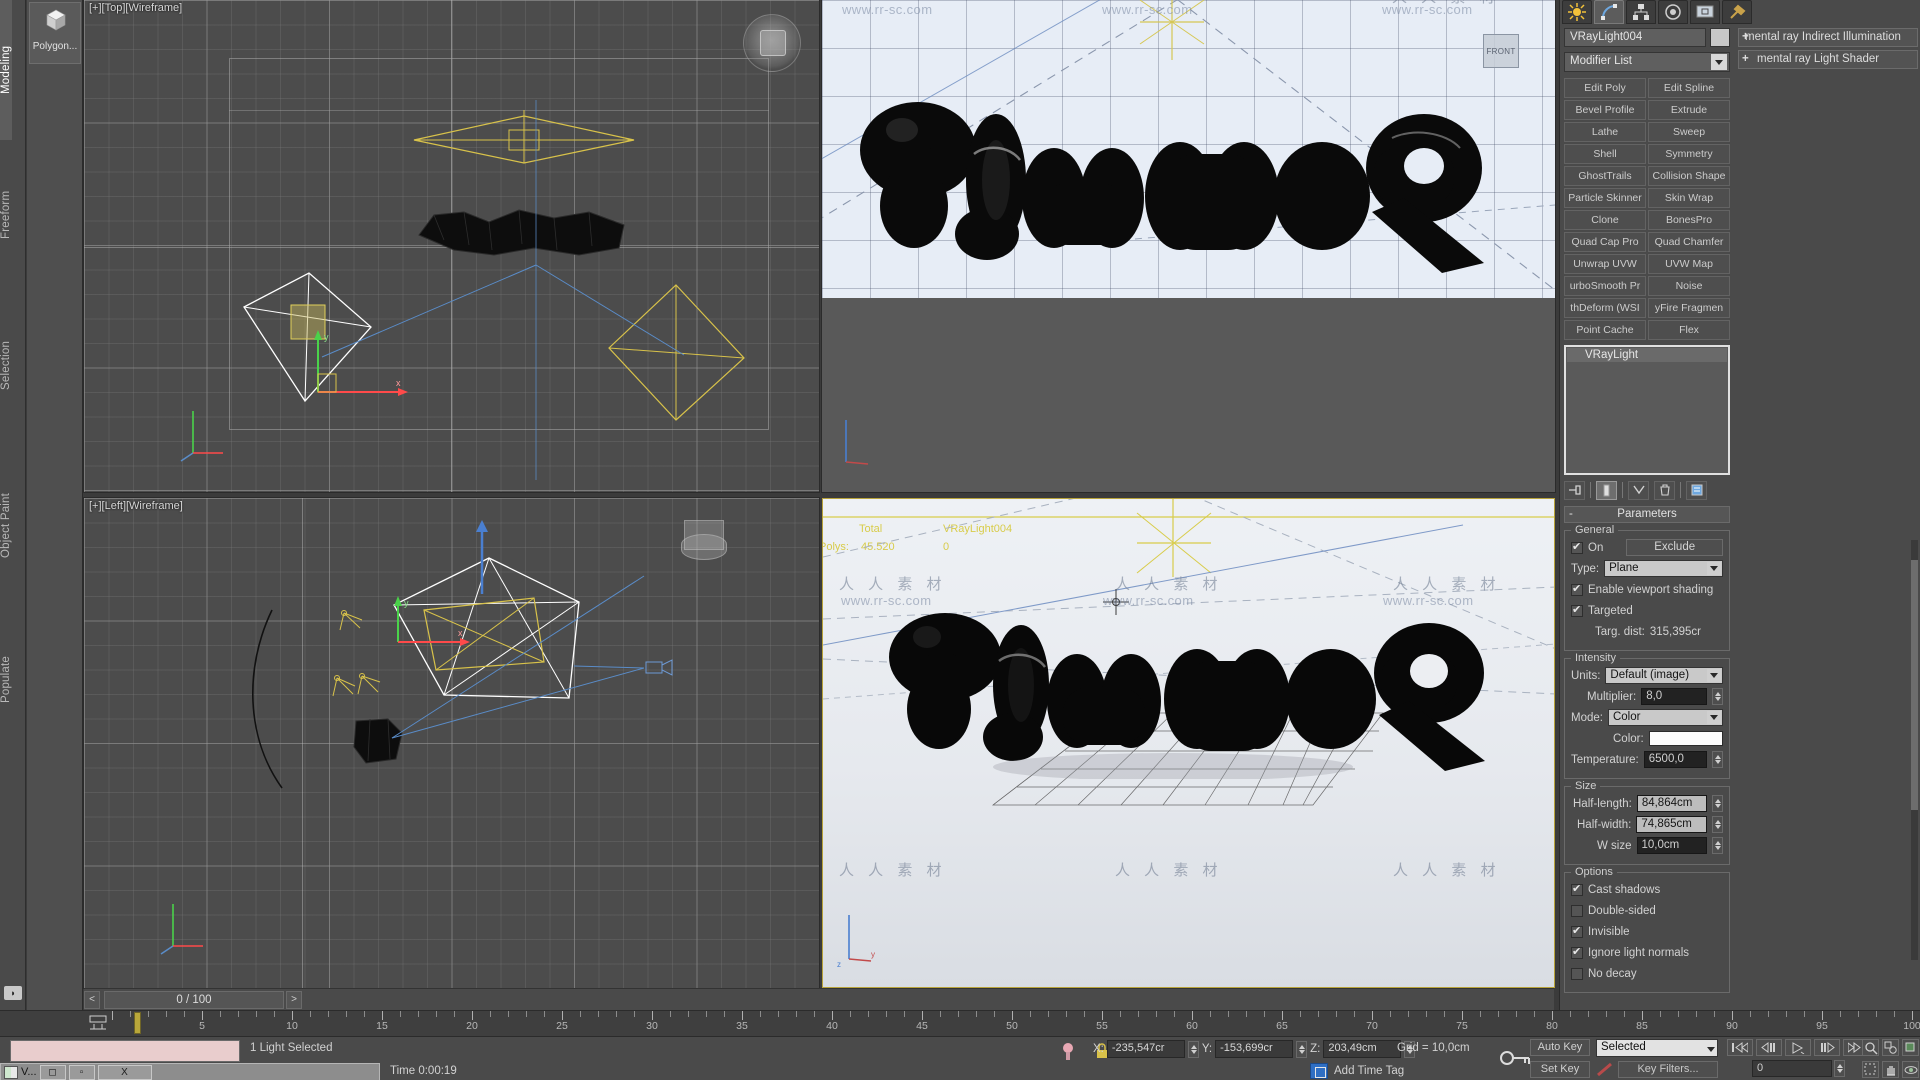 The height and width of the screenshot is (1080, 1920). Describe the element at coordinates (1689, 110) in the screenshot. I see `modifier-button-extrude: Extrude` at that location.